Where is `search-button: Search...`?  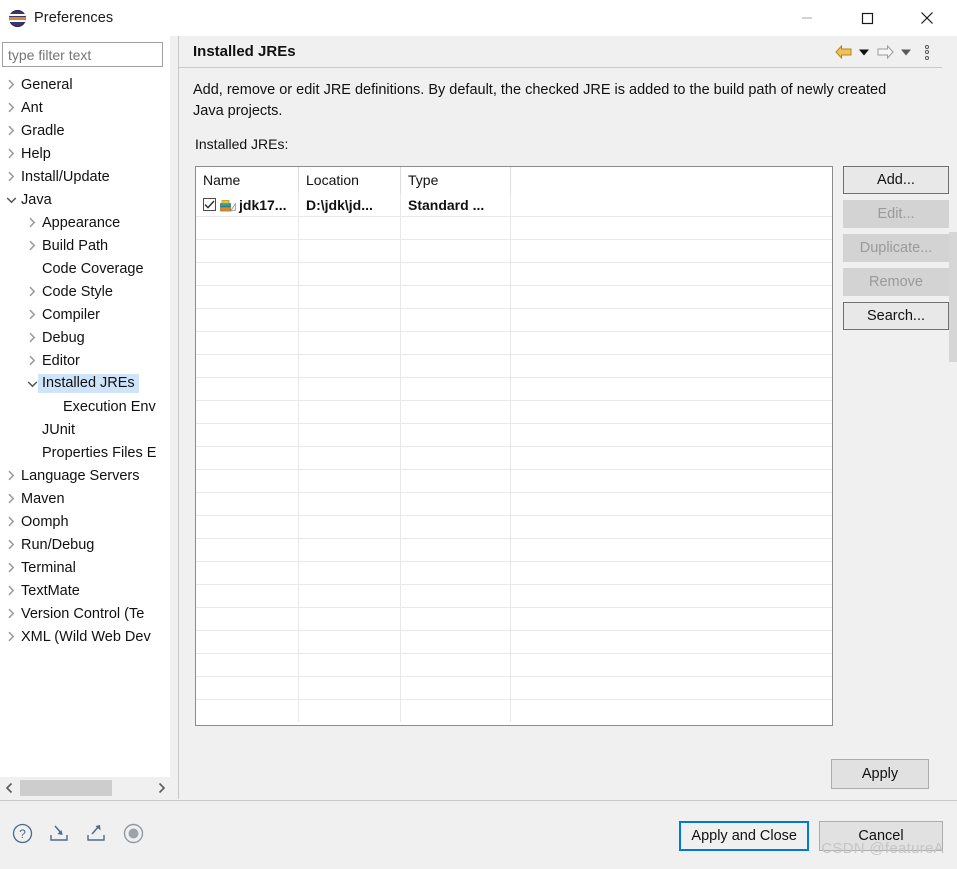
search-button: Search... is located at coordinates (896, 316).